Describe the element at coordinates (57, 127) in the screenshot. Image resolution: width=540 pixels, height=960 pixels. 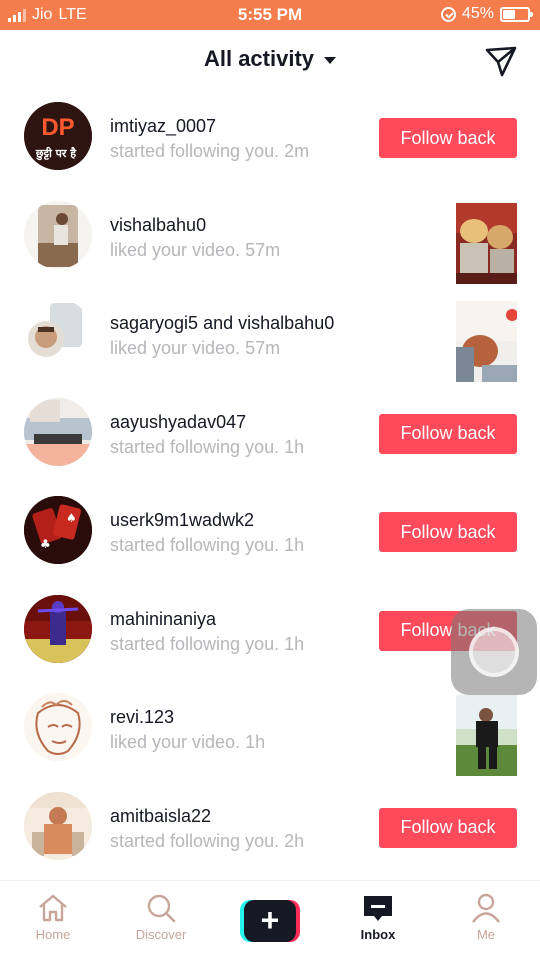
I see `avatar-text: DP` at that location.